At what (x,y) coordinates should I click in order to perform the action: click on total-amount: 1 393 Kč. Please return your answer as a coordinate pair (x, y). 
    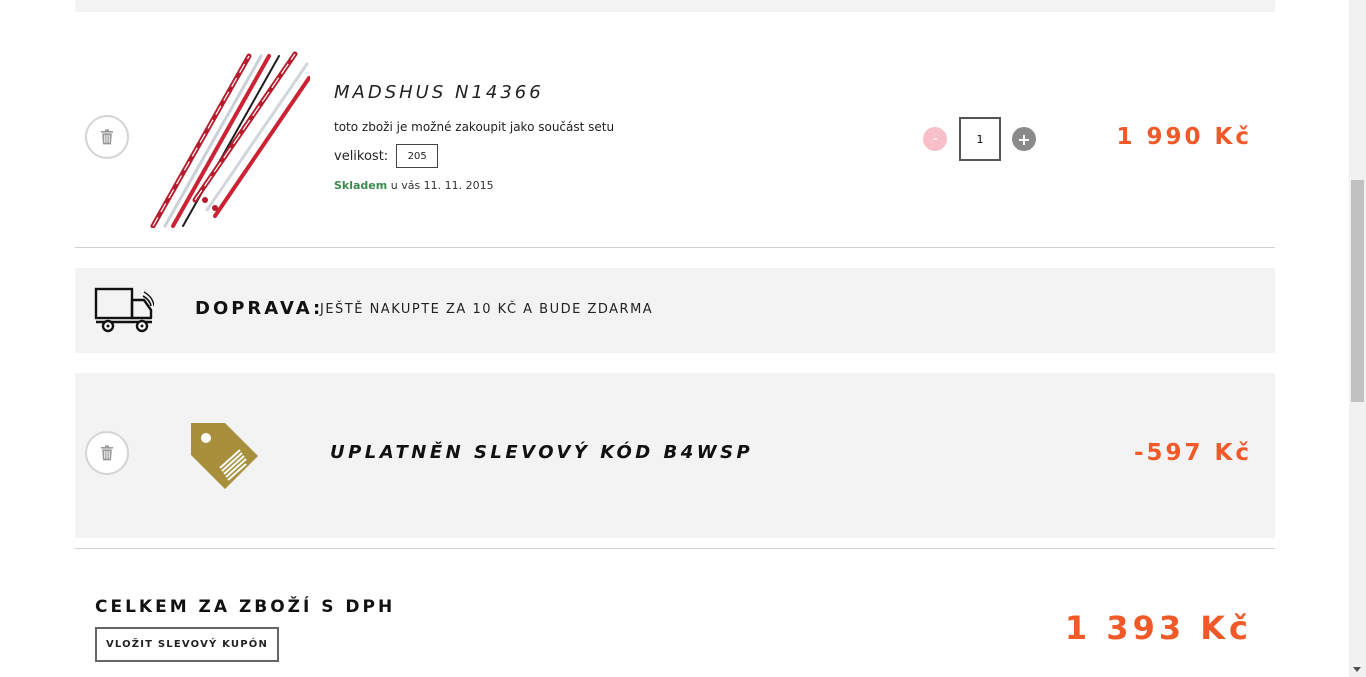
    Looking at the image, I should click on (1158, 628).